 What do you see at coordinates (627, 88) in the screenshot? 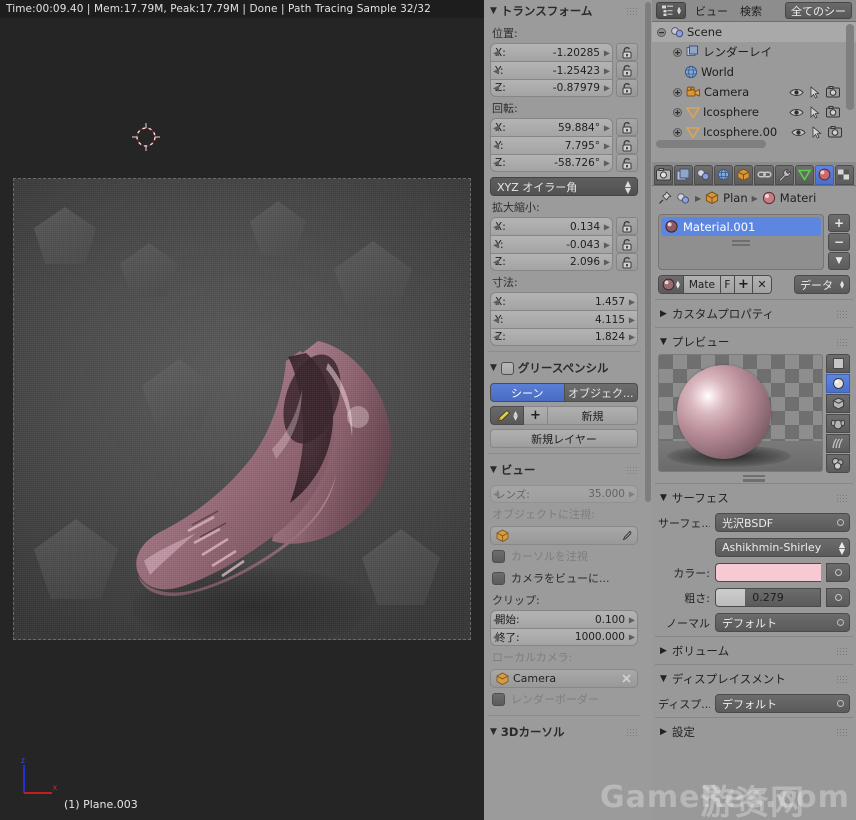
I see `lock-location-z-button` at bounding box center [627, 88].